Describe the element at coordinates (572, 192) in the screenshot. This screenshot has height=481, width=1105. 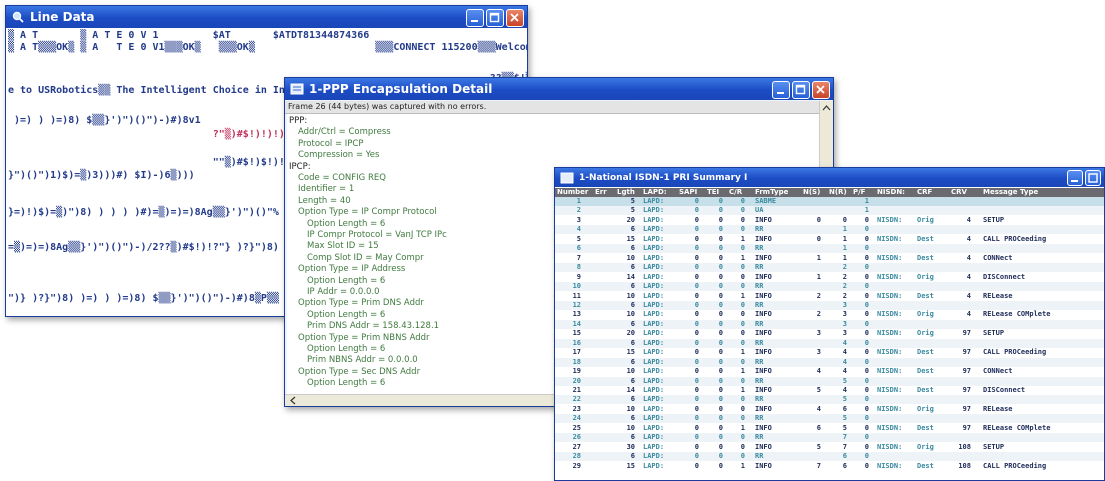
I see `column-header: Number` at that location.